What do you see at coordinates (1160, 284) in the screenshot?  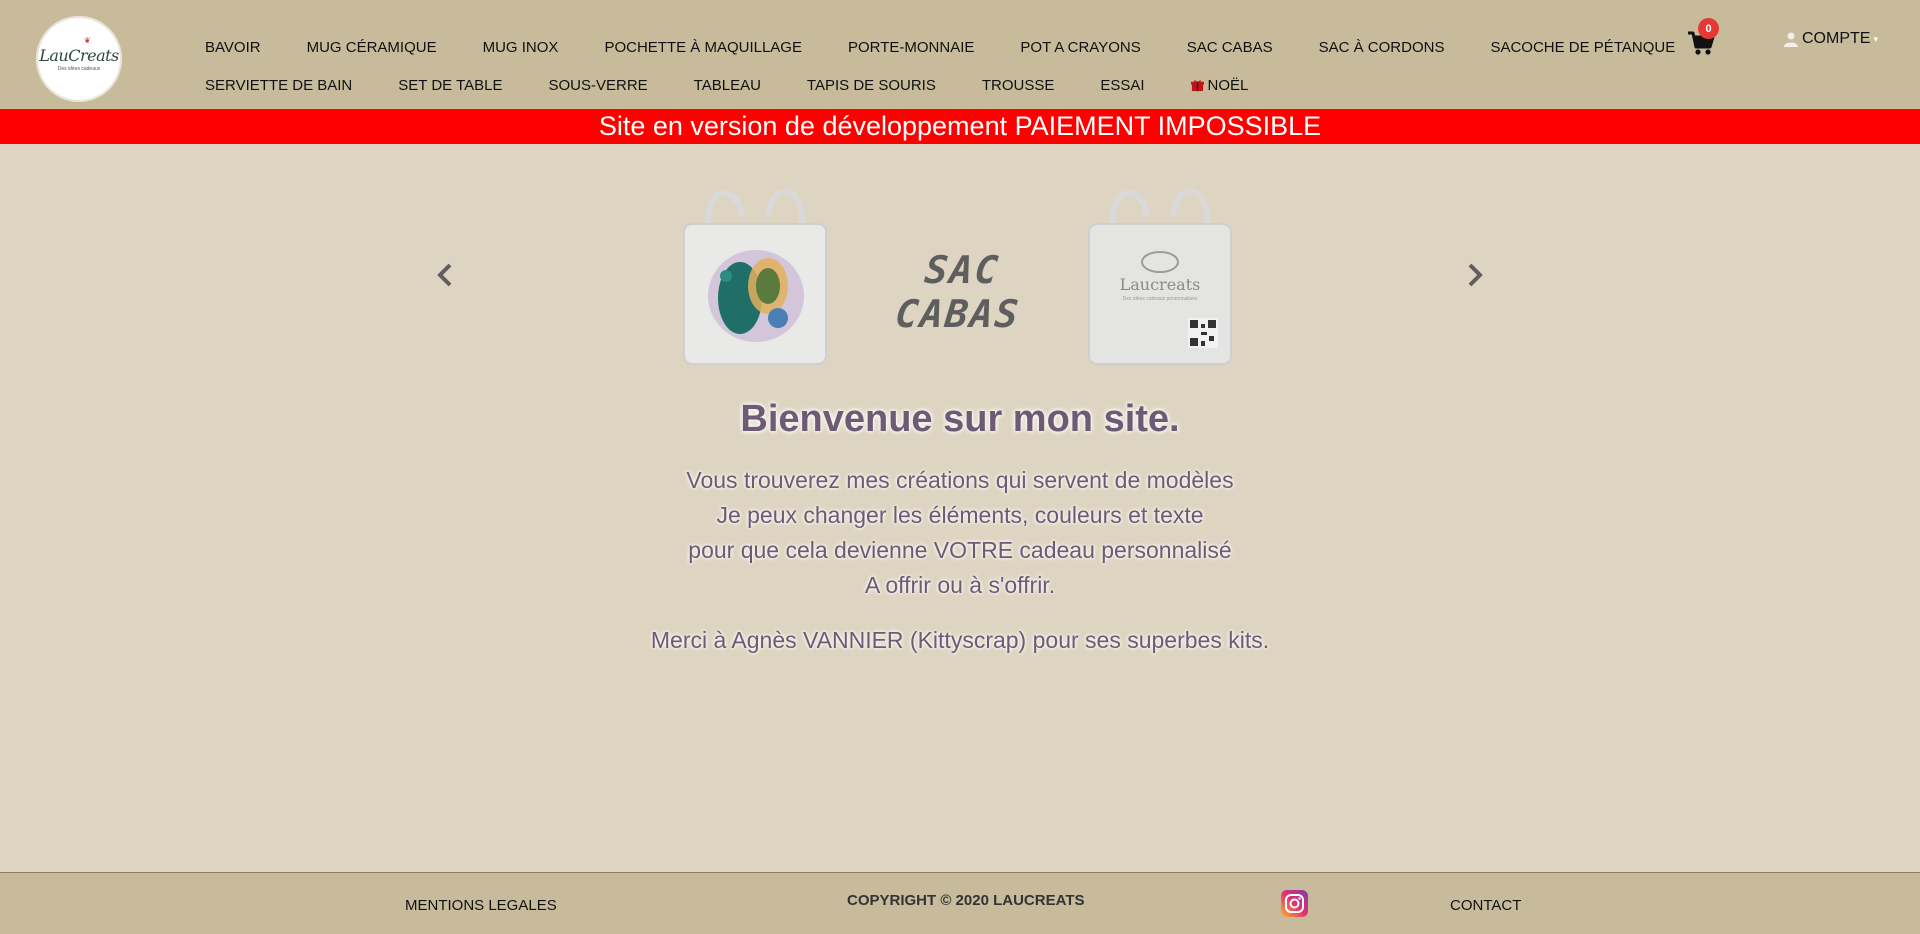 I see `bag-brand-text: Laucreats` at bounding box center [1160, 284].